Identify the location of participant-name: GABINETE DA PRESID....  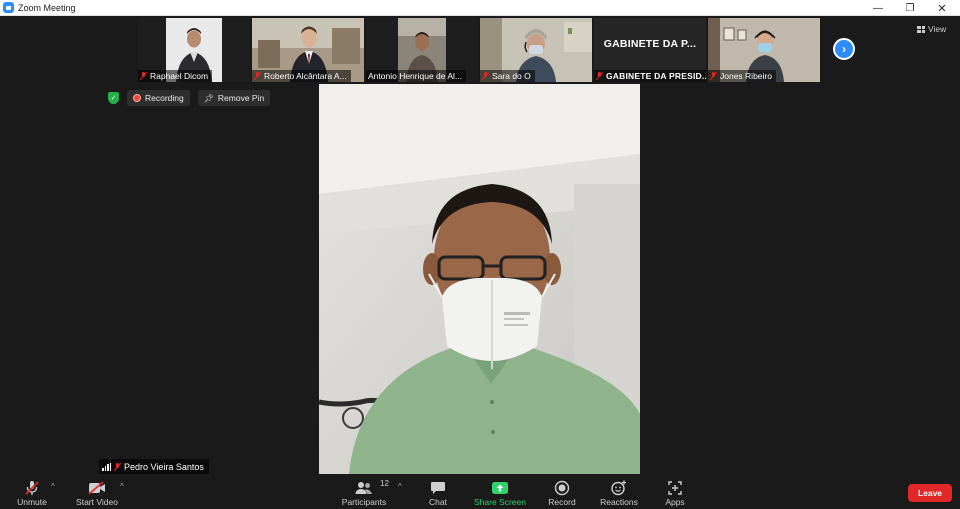
(650, 76).